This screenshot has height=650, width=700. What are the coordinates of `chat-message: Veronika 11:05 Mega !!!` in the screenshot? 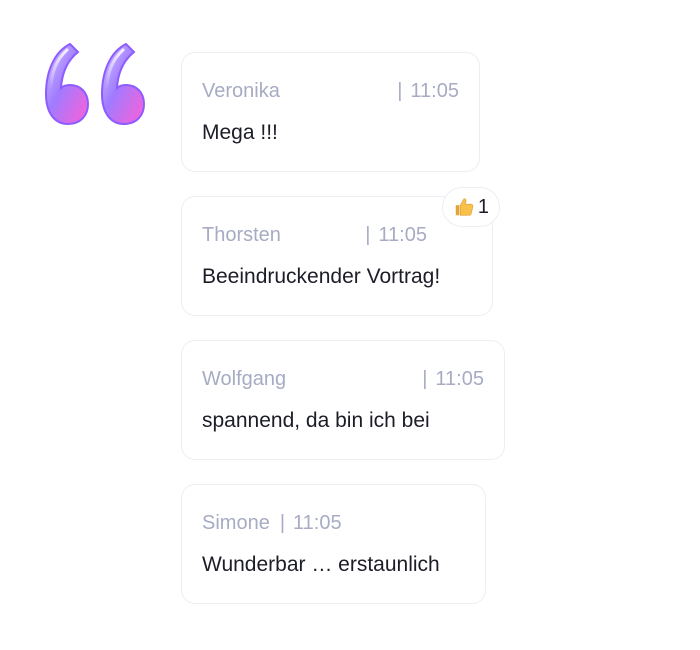 It's located at (330, 112).